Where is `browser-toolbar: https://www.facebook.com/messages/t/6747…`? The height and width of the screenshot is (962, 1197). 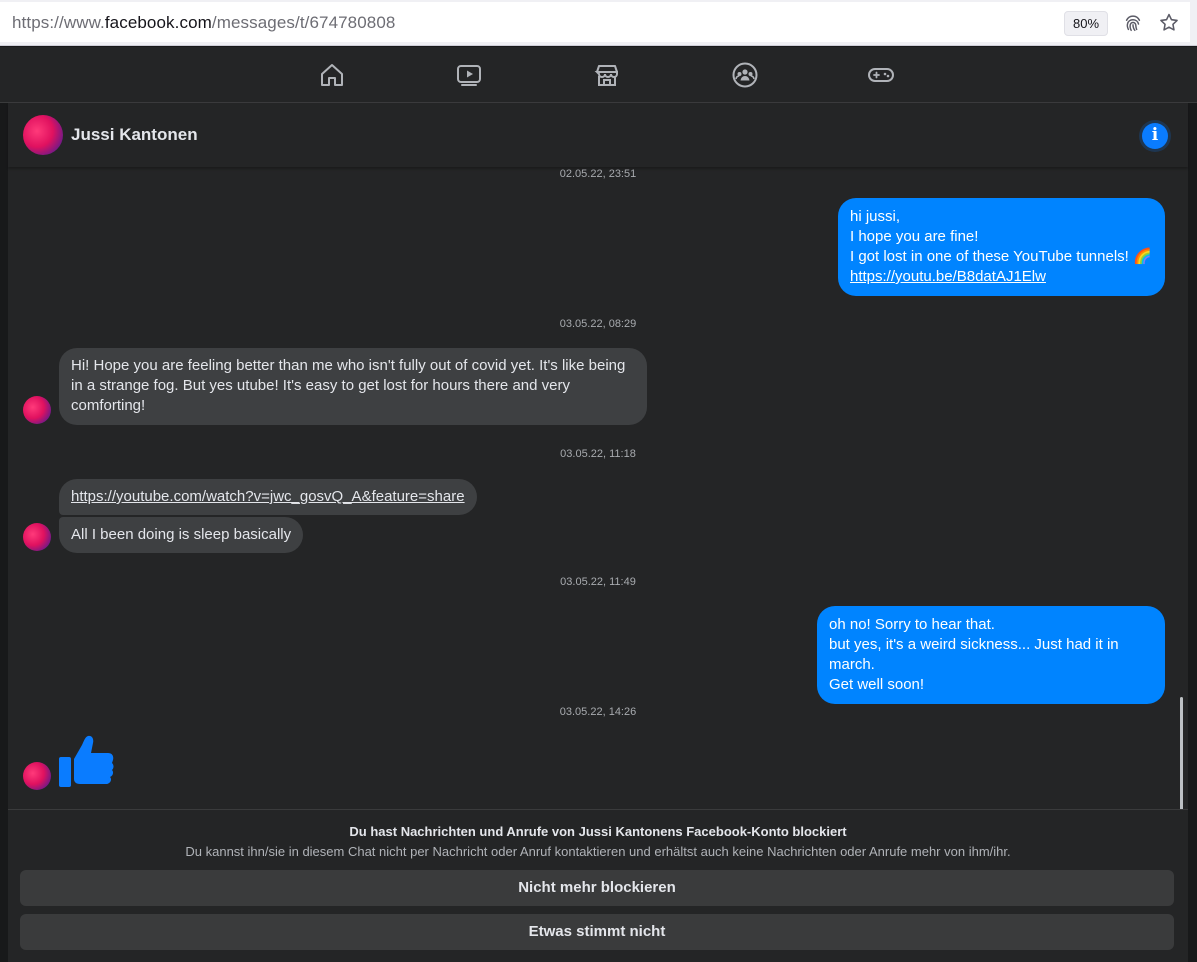
browser-toolbar: https://www.facebook.com/messages/t/6747… is located at coordinates (598, 23).